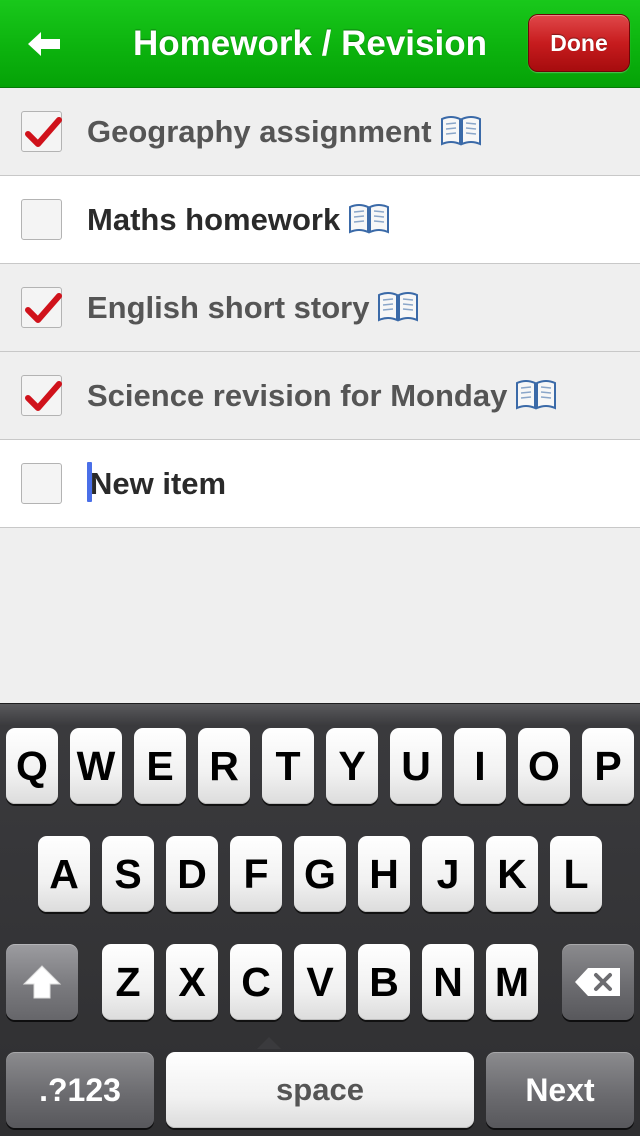 This screenshot has width=640, height=1136. Describe the element at coordinates (384, 874) in the screenshot. I see `key-h: H` at that location.